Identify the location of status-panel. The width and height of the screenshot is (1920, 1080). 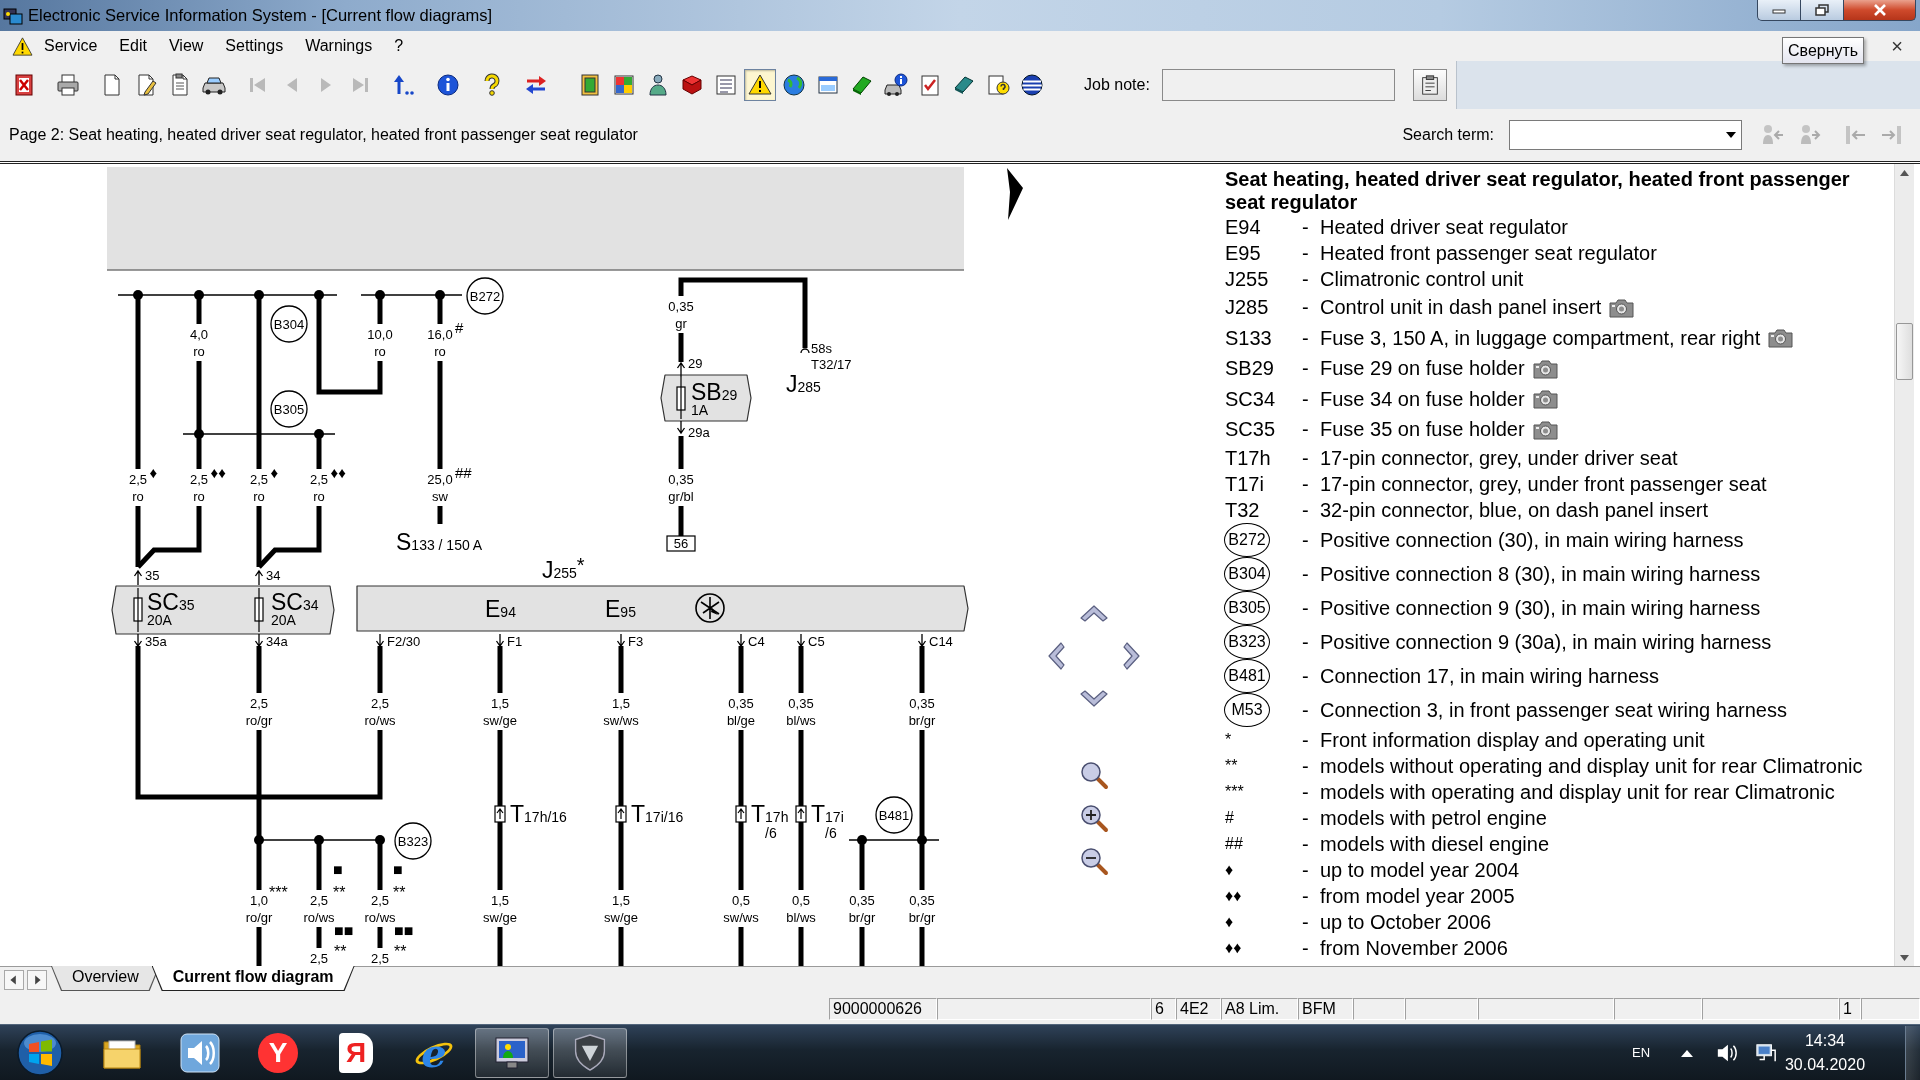
(1890, 1009).